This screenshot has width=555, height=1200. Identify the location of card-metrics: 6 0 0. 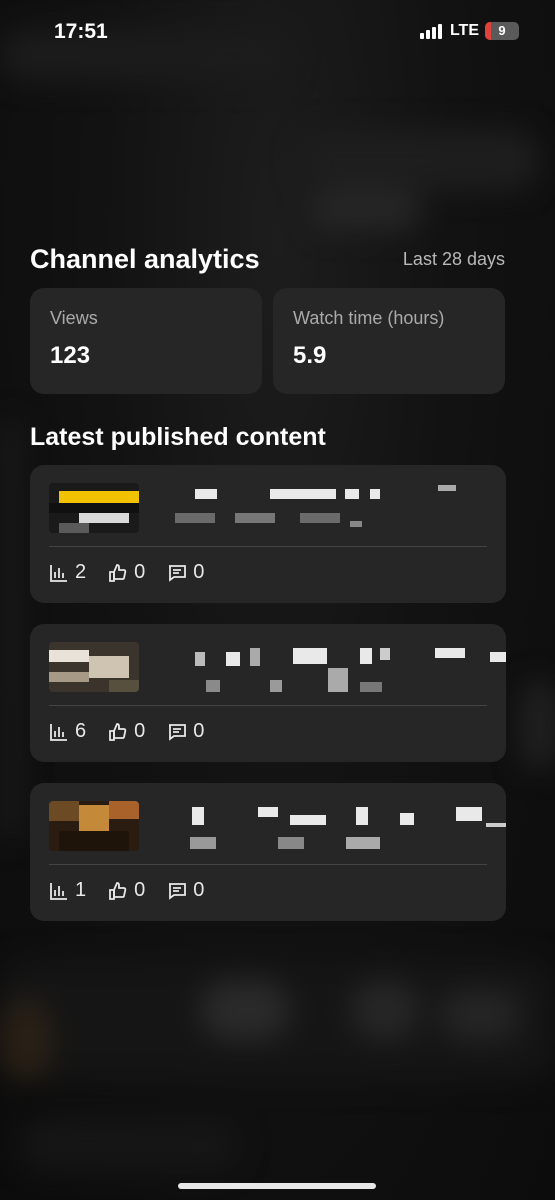
(126, 731).